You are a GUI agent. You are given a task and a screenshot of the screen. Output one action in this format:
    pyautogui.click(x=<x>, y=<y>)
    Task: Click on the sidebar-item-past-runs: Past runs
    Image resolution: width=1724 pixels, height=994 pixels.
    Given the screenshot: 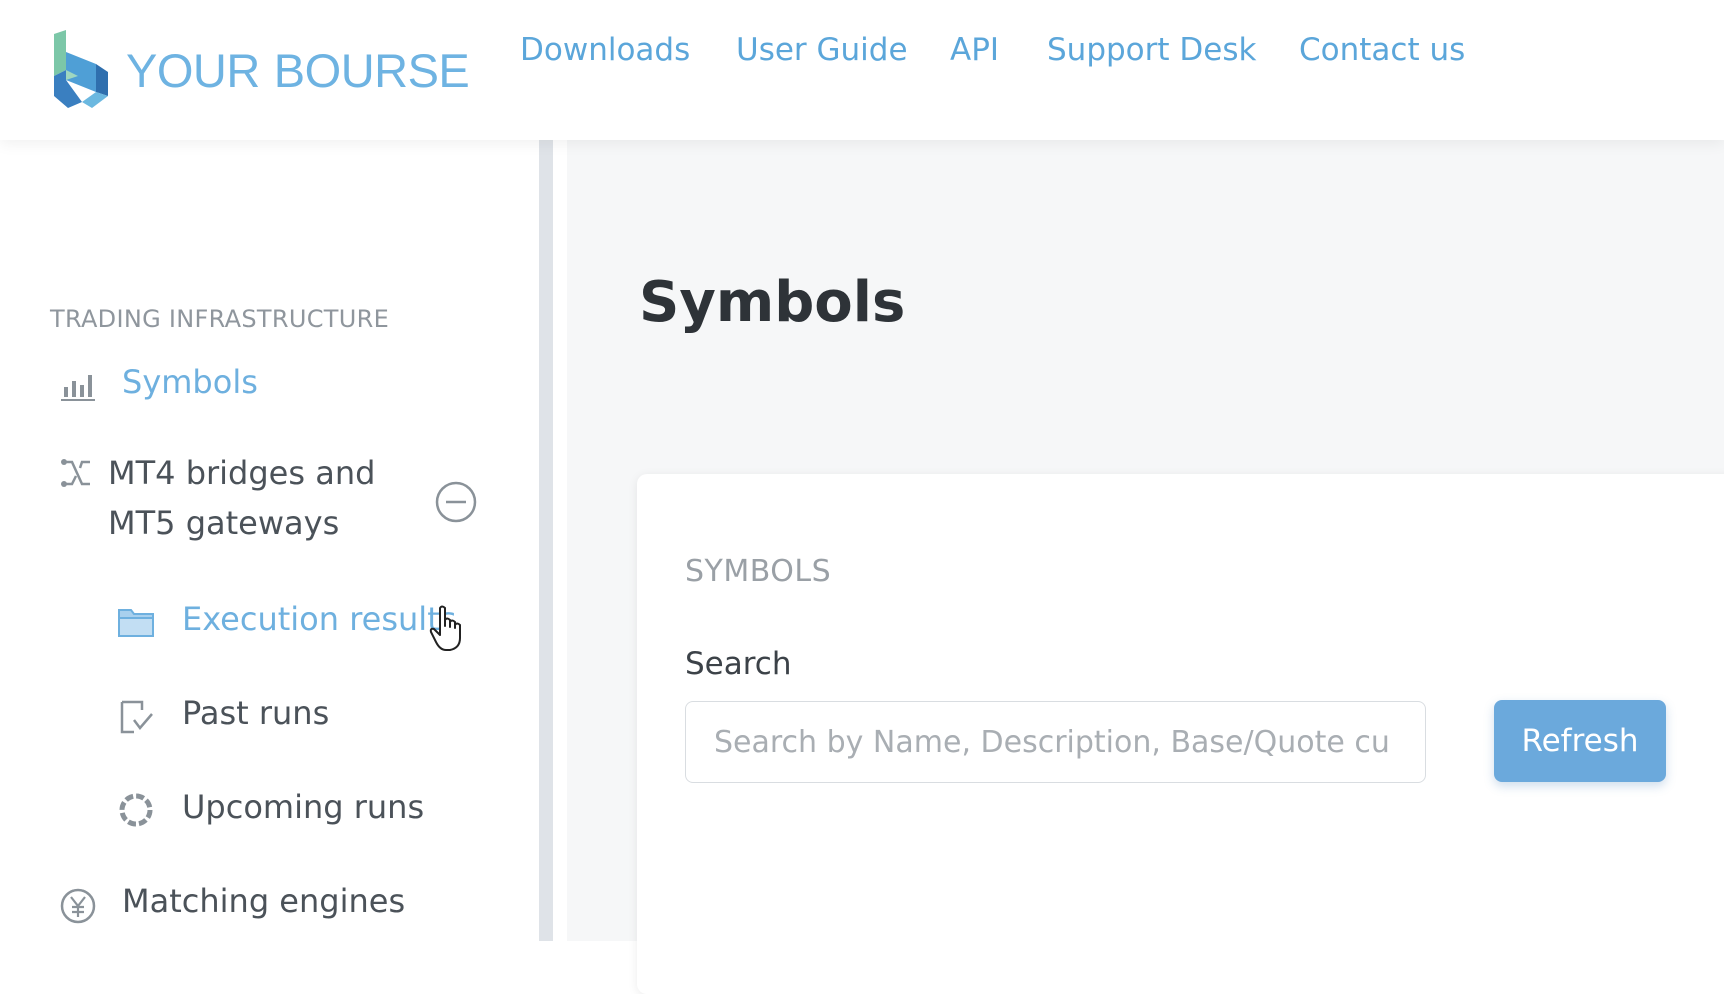 What is the action you would take?
    pyautogui.click(x=222, y=715)
    